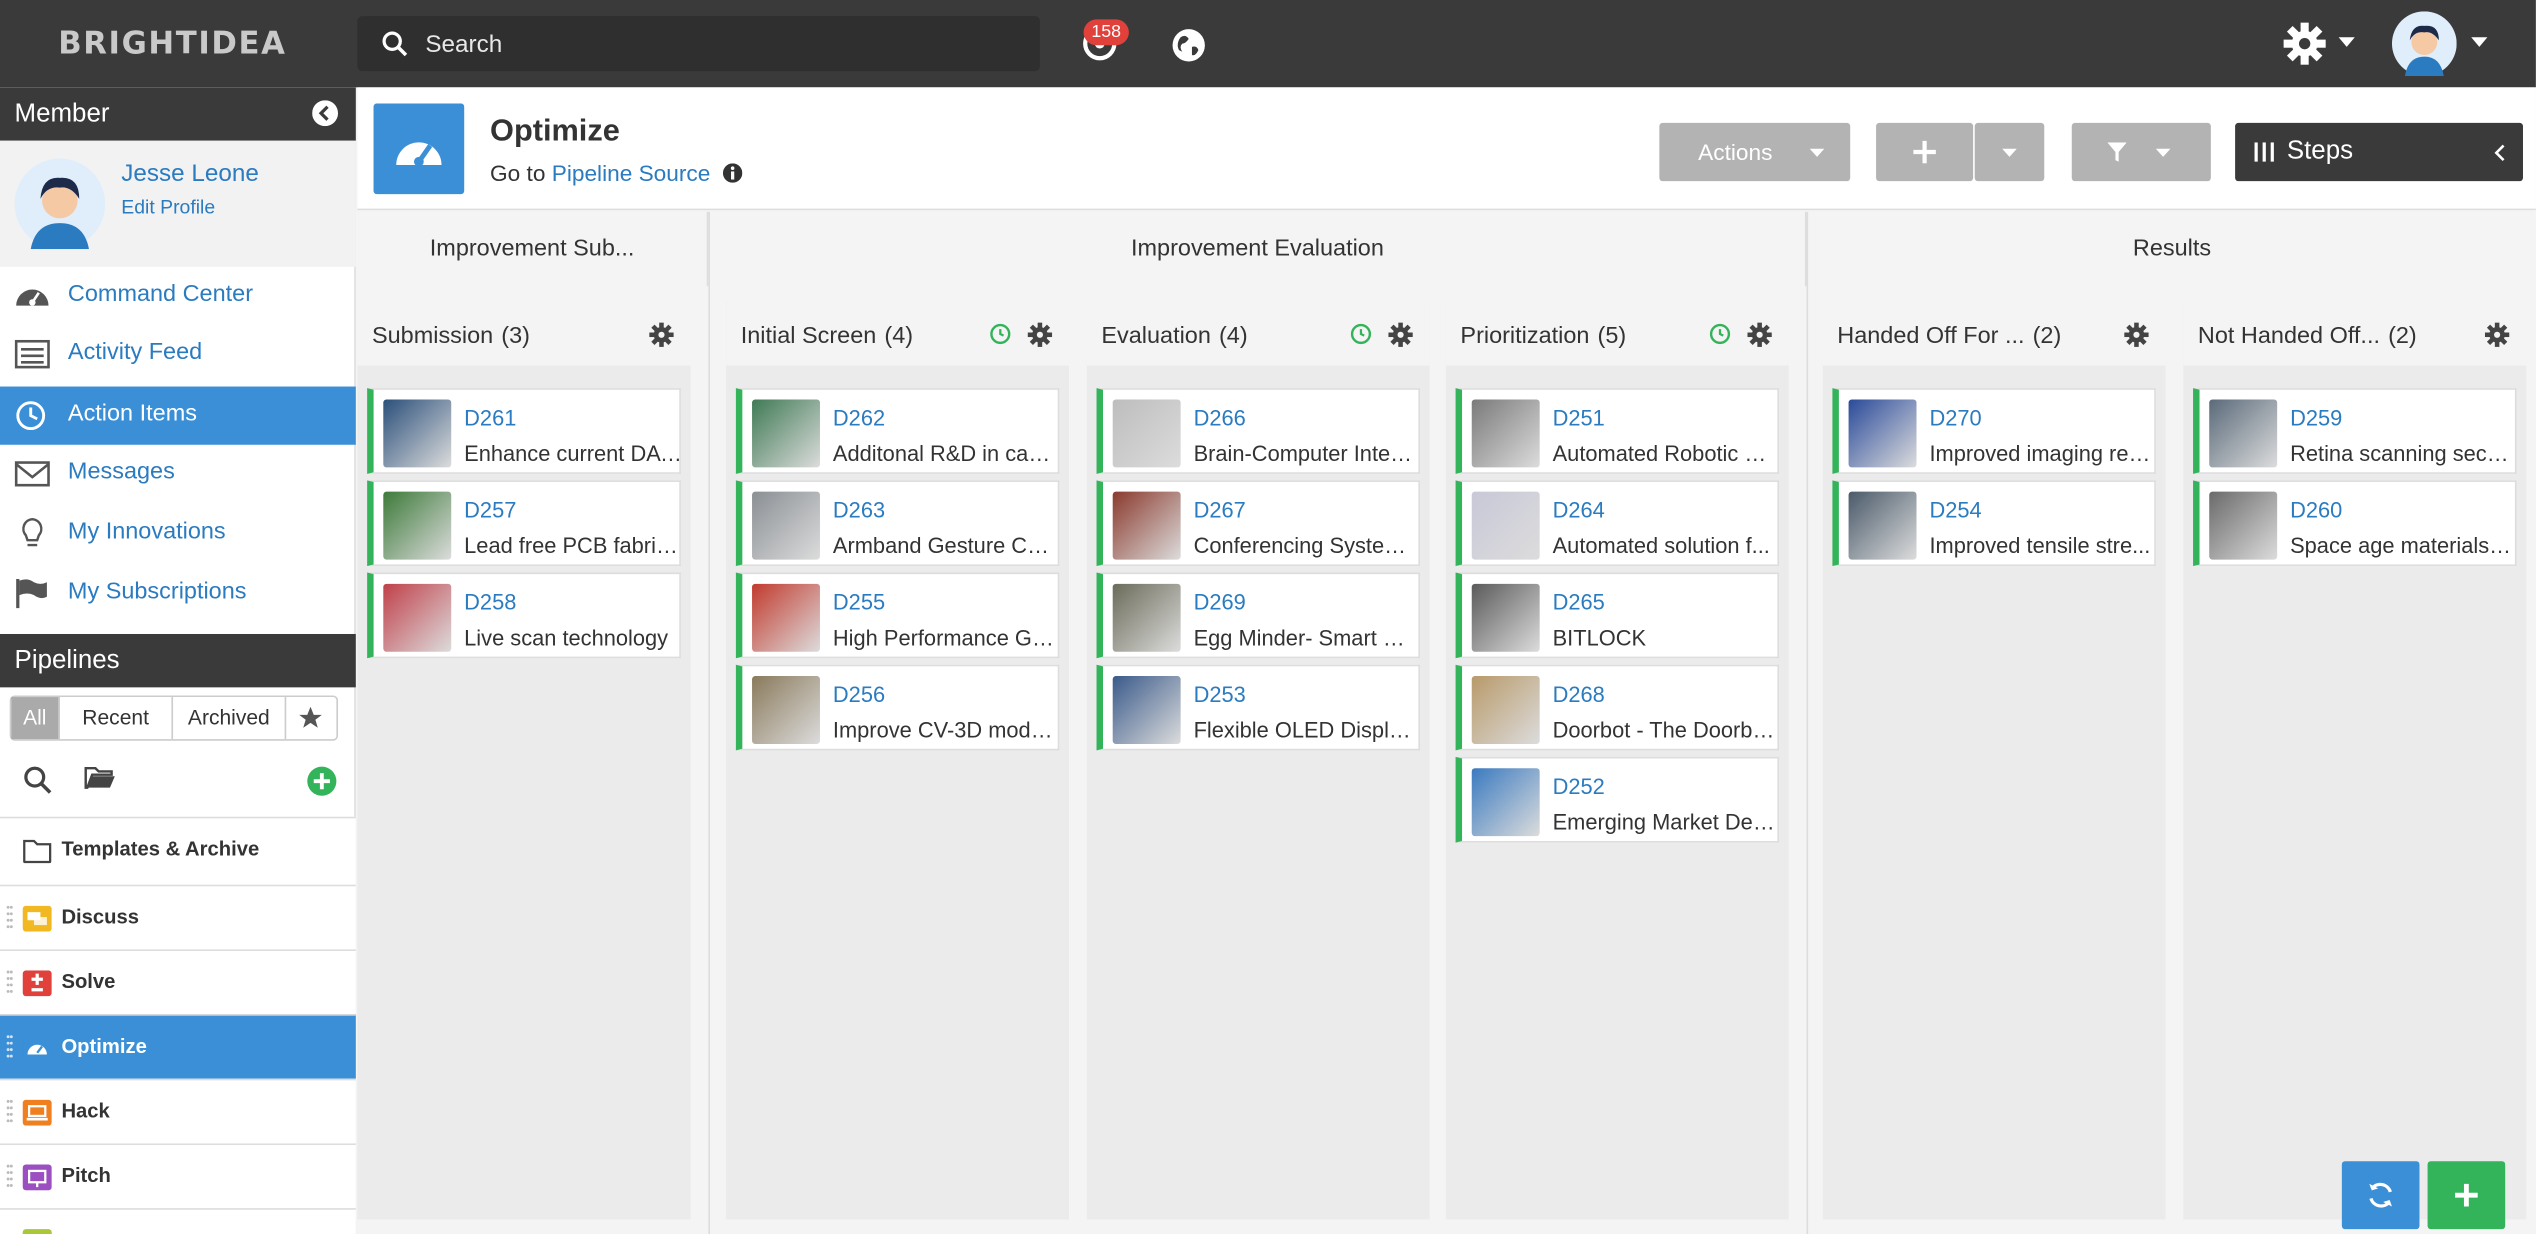  Describe the element at coordinates (859, 602) in the screenshot. I see `idea-code-link: D255` at that location.